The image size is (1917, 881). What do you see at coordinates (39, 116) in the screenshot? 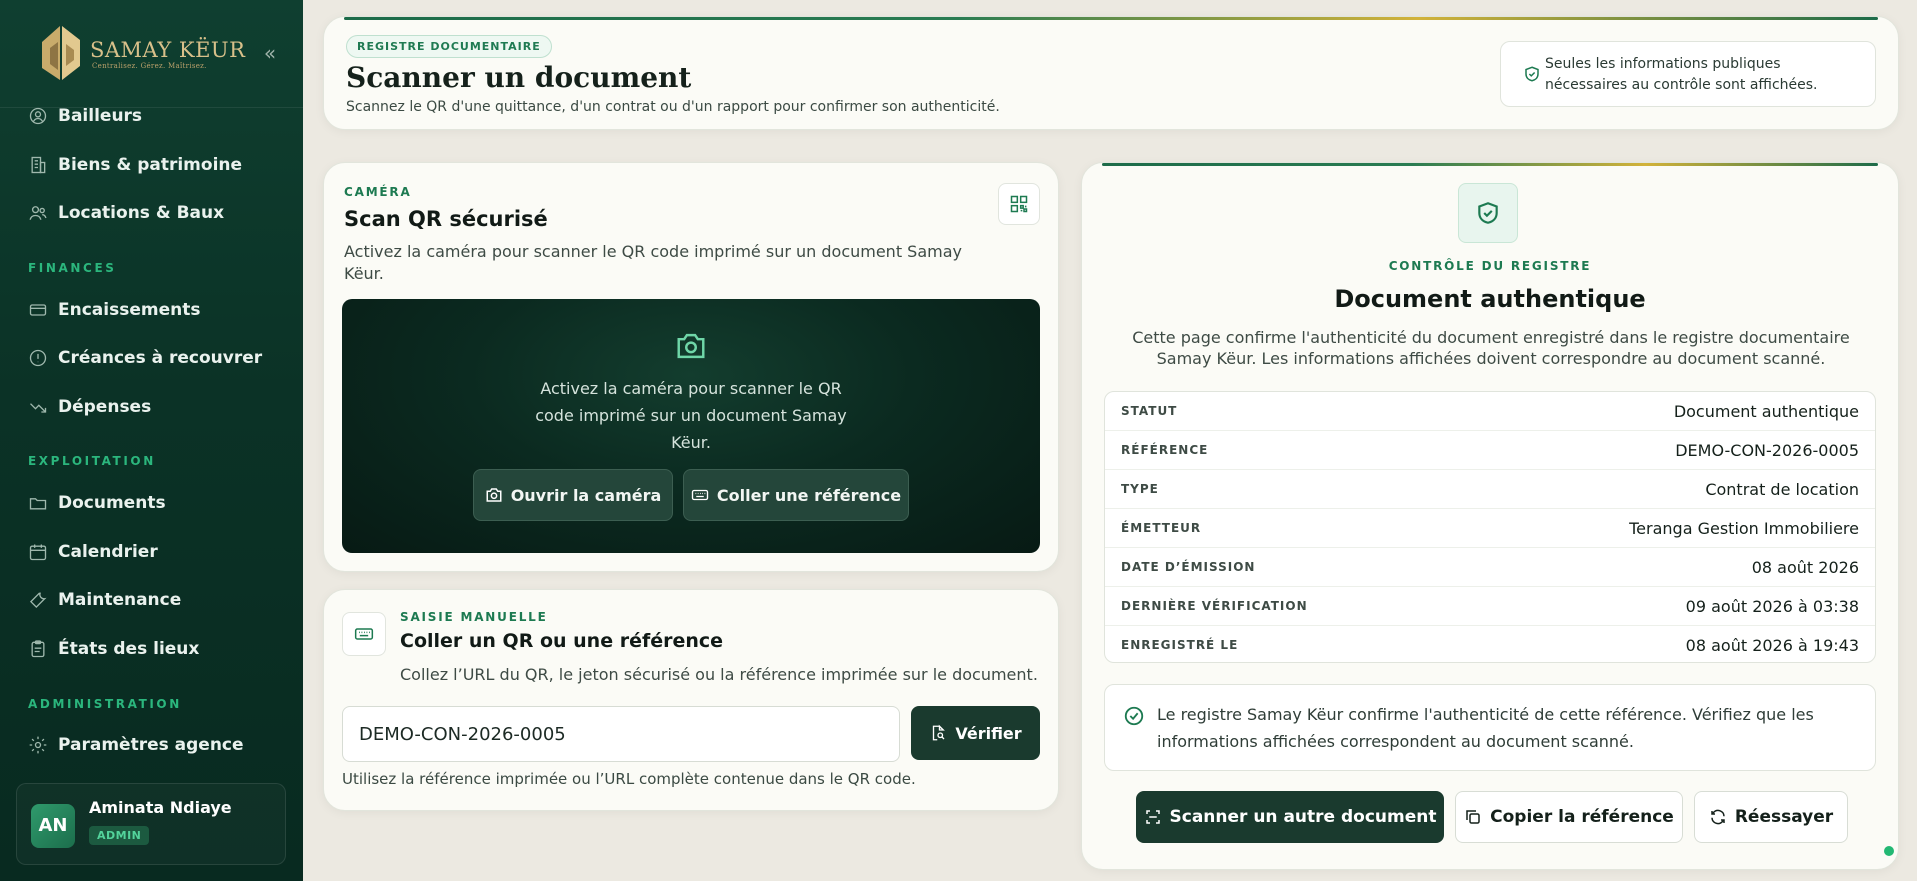
I see `user-circle-icon` at bounding box center [39, 116].